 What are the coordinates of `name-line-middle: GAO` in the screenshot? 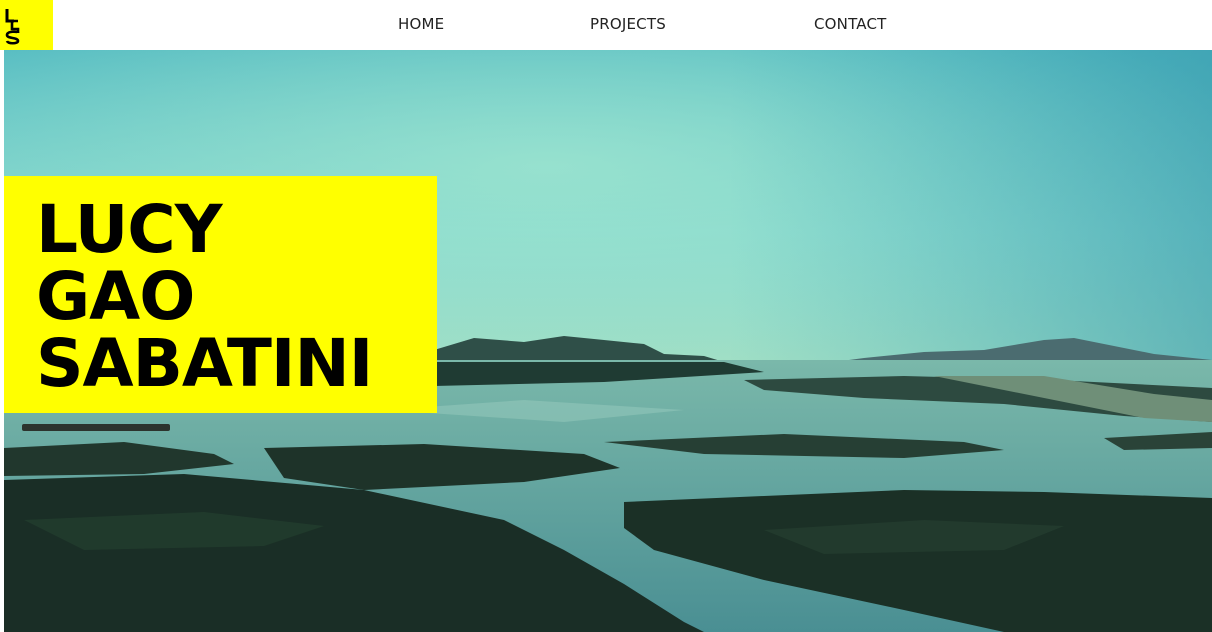 It's located at (115, 296).